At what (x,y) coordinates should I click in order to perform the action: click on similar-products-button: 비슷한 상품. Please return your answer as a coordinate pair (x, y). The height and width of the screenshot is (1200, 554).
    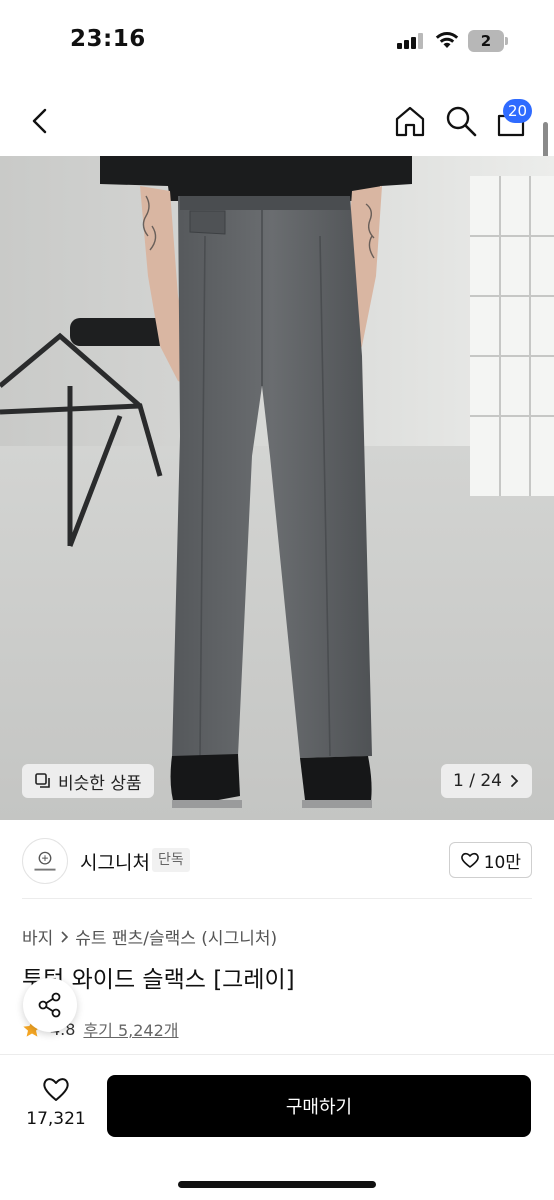
    Looking at the image, I should click on (88, 781).